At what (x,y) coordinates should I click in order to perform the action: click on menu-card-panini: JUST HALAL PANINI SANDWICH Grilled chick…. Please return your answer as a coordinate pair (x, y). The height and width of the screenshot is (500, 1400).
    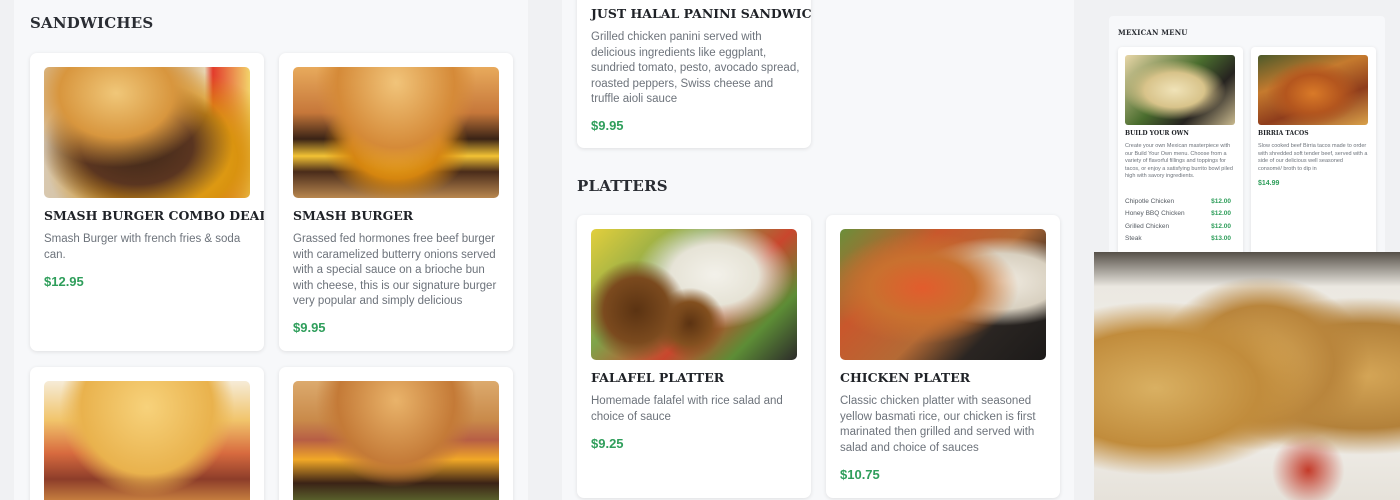
    Looking at the image, I should click on (694, 74).